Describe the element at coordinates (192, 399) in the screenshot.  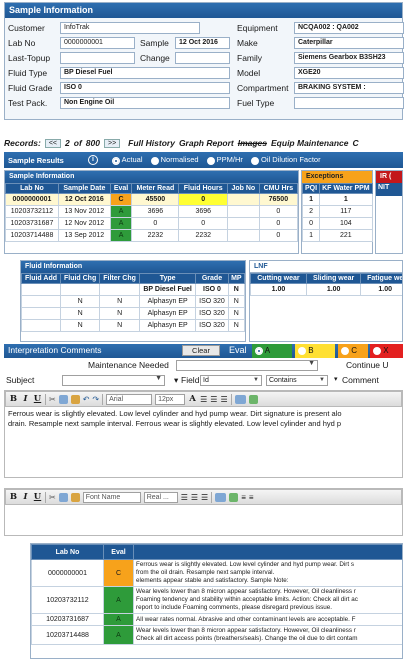
I see `text-color-icon: A` at that location.